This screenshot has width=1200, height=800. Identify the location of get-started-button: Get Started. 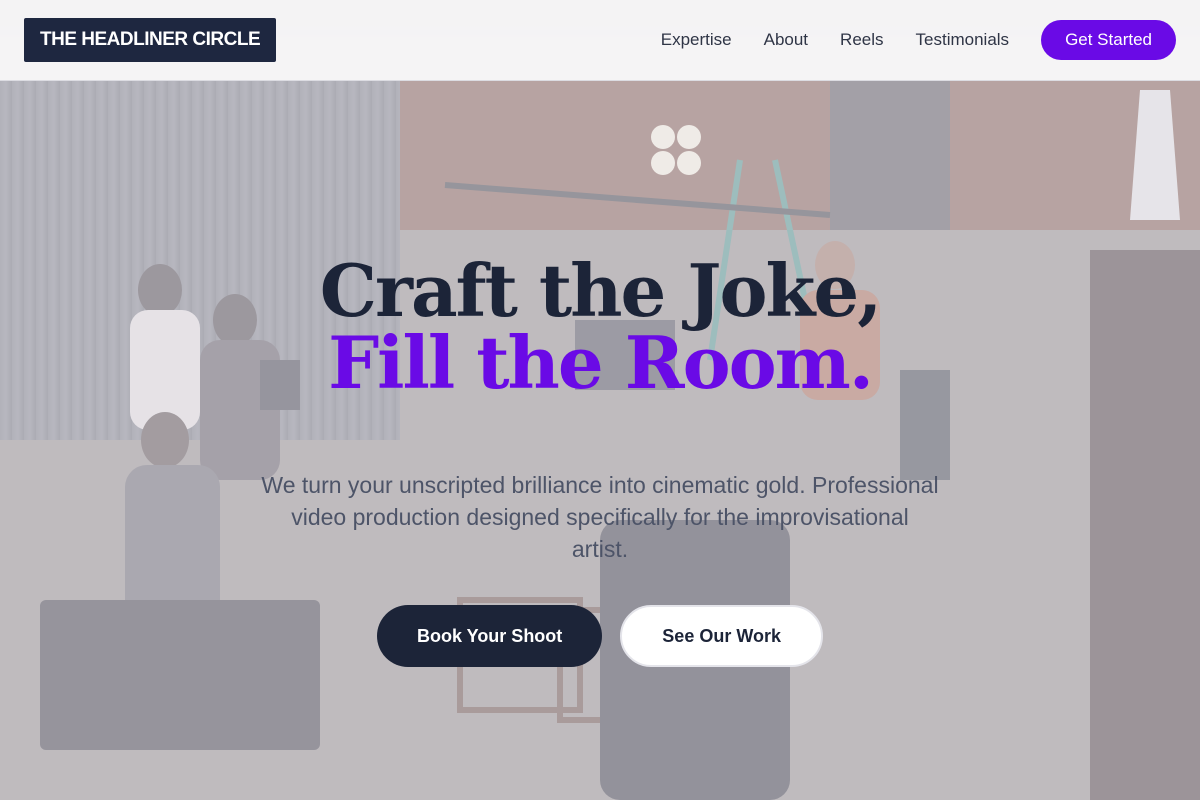
(1108, 40).